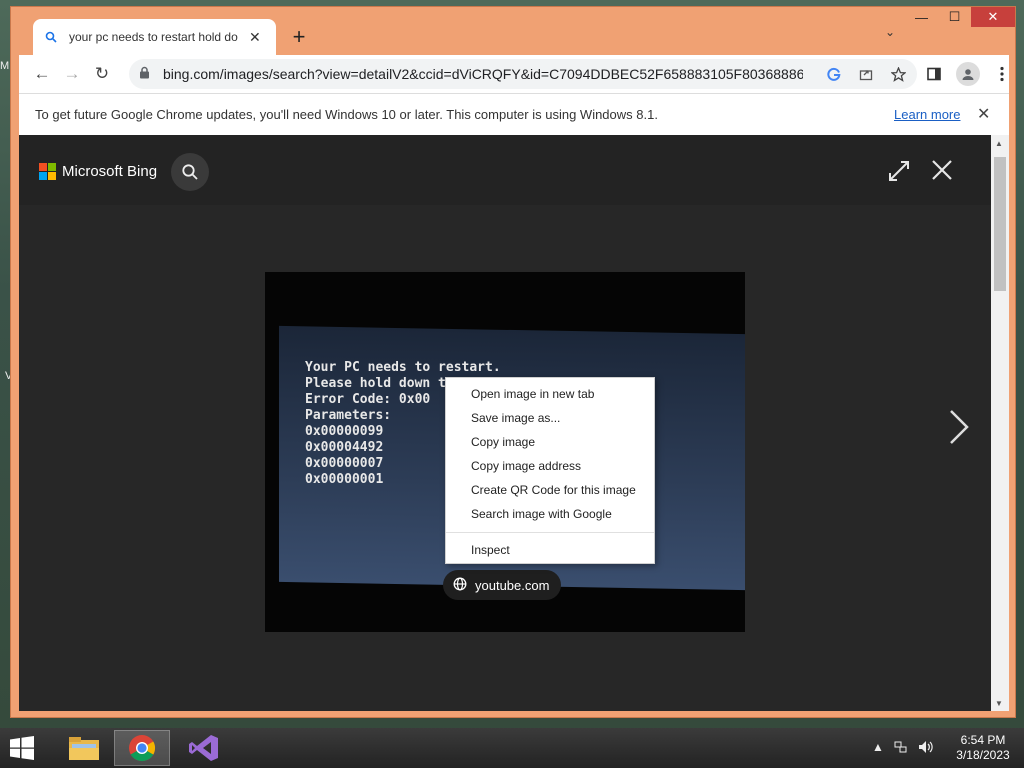 This screenshot has height=768, width=1024. I want to click on search-button, so click(190, 172).